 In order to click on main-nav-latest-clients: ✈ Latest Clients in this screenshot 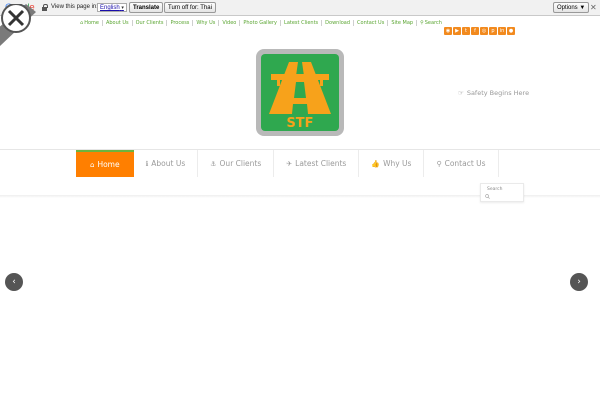, I will do `click(317, 163)`.